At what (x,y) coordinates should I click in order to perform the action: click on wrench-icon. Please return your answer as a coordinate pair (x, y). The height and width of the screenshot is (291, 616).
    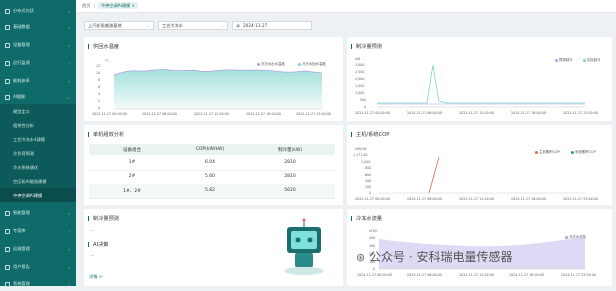
    Looking at the image, I should click on (7, 249).